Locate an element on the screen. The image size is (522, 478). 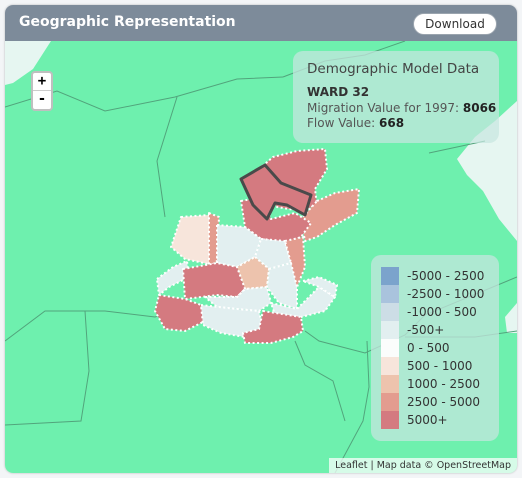
legend-label: -500+ is located at coordinates (426, 330).